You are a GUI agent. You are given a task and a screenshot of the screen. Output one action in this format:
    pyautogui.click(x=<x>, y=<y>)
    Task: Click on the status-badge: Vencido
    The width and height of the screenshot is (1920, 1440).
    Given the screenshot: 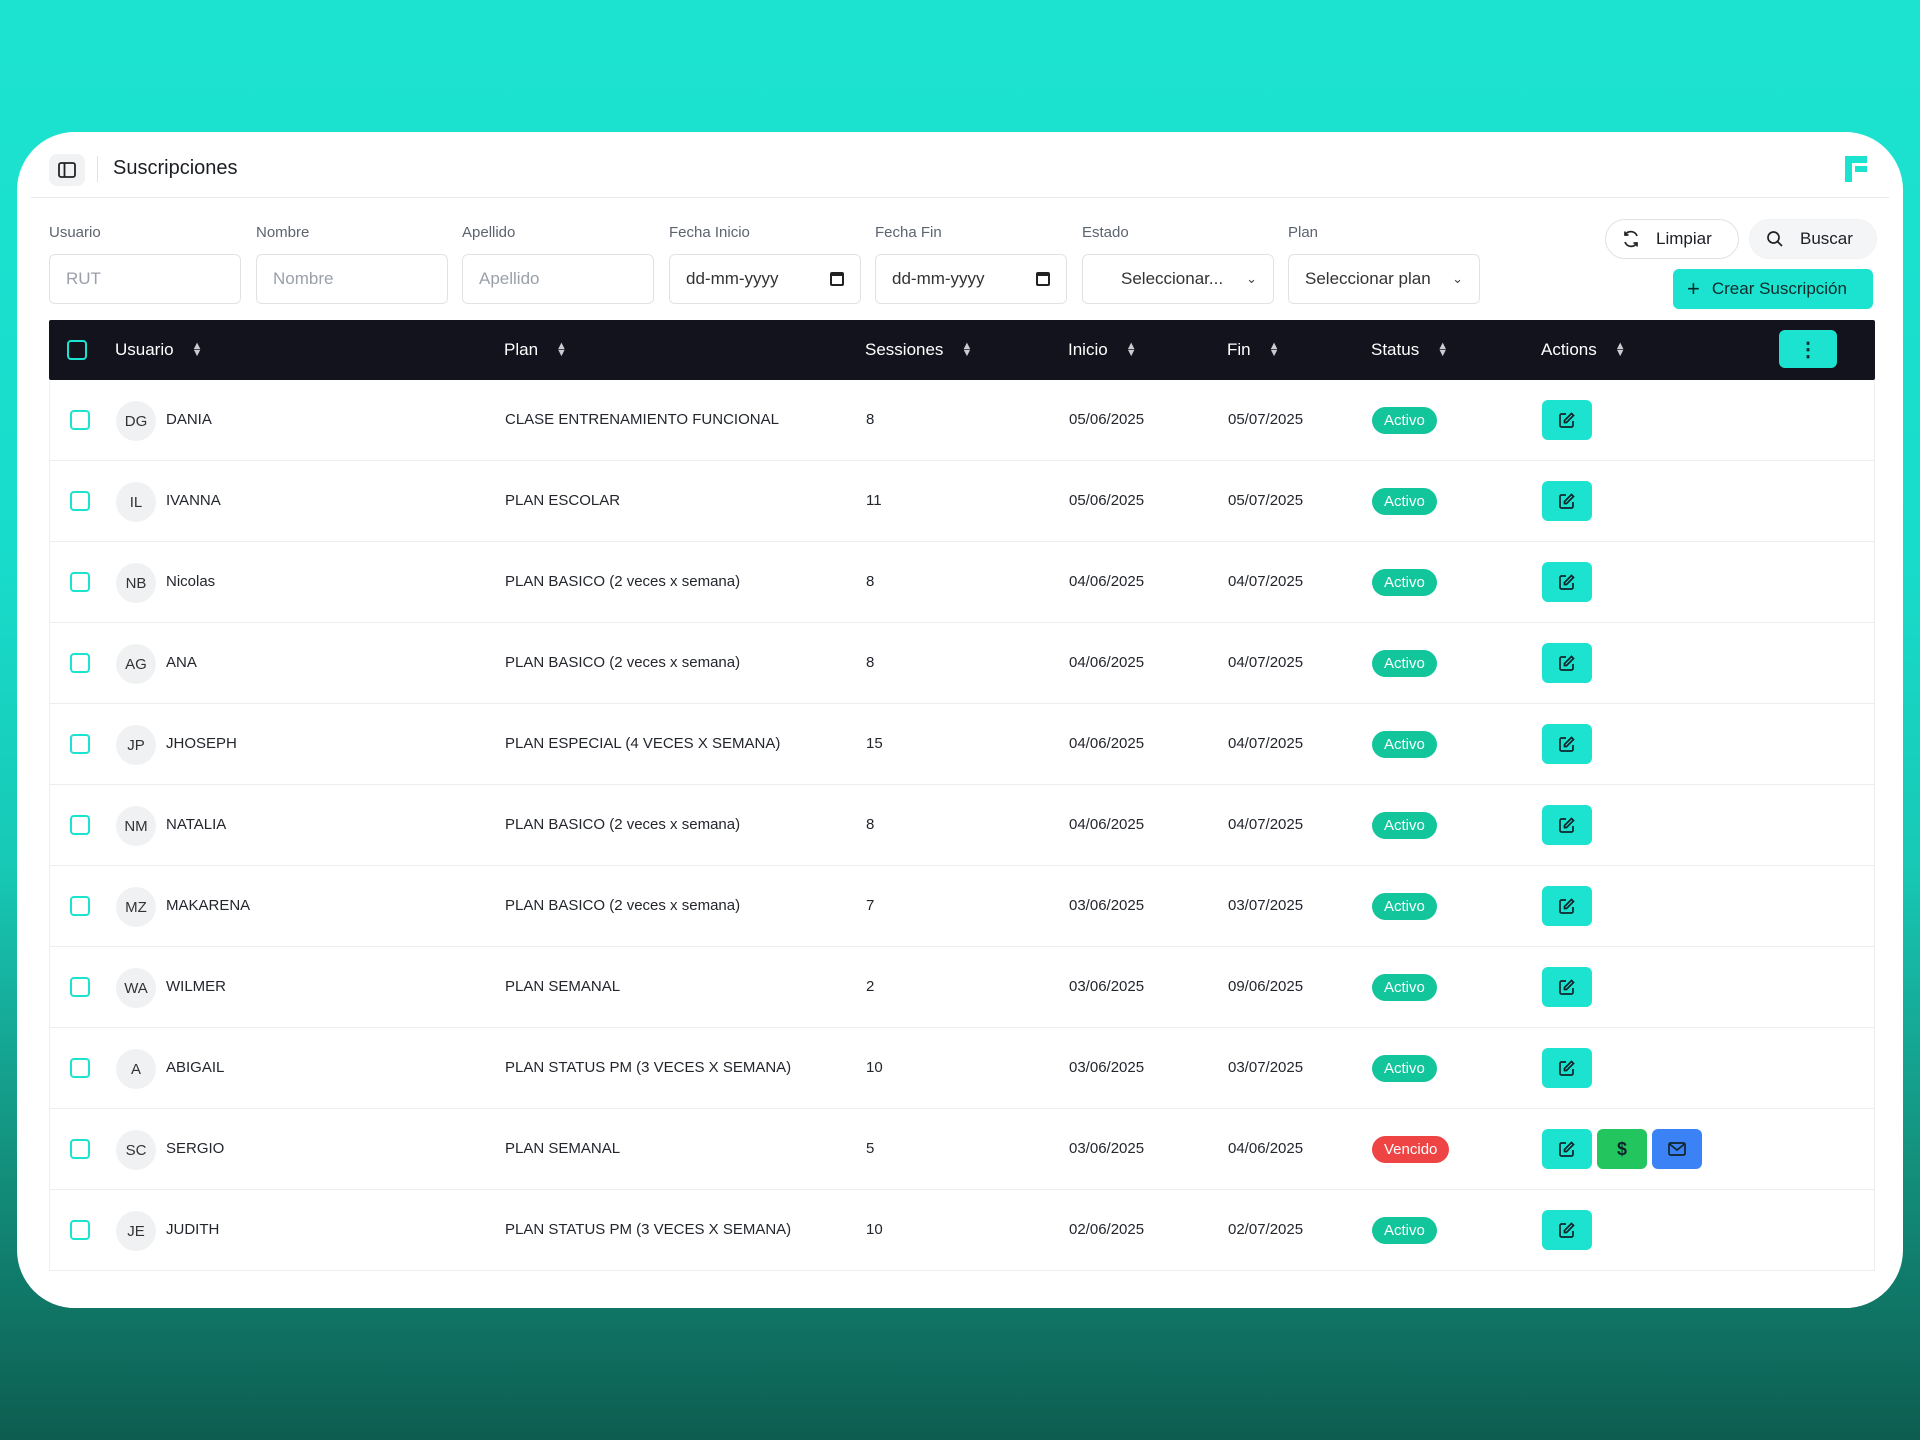 What is the action you would take?
    pyautogui.click(x=1411, y=1149)
    